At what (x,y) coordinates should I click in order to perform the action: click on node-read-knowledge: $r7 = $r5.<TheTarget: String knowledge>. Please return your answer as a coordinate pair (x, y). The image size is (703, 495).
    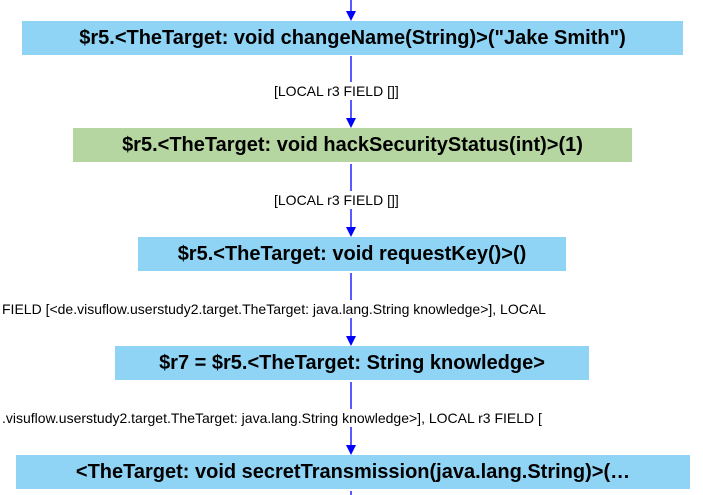
    Looking at the image, I should click on (352, 363).